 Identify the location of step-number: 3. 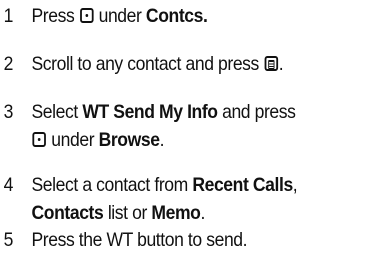
(8, 112).